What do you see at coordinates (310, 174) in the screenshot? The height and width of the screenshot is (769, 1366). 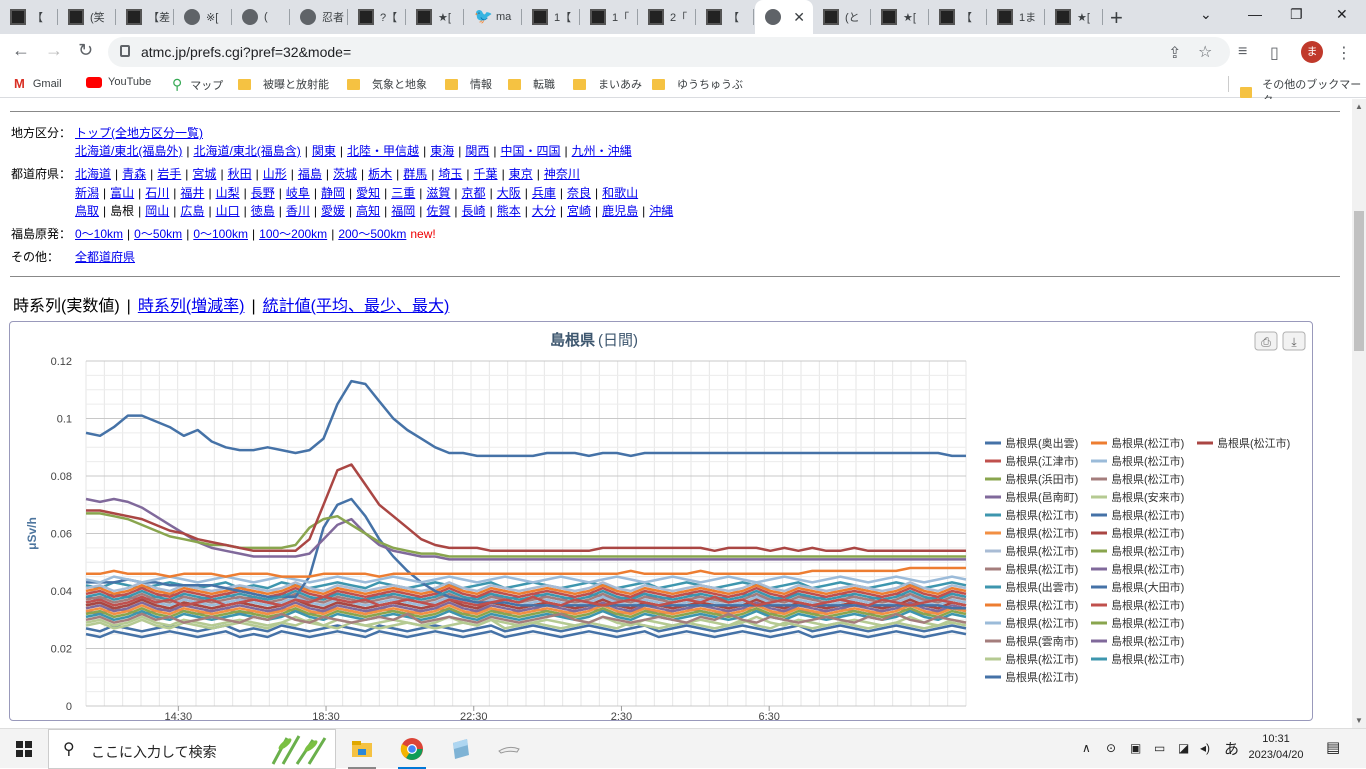 I see `pref-link: 福島` at bounding box center [310, 174].